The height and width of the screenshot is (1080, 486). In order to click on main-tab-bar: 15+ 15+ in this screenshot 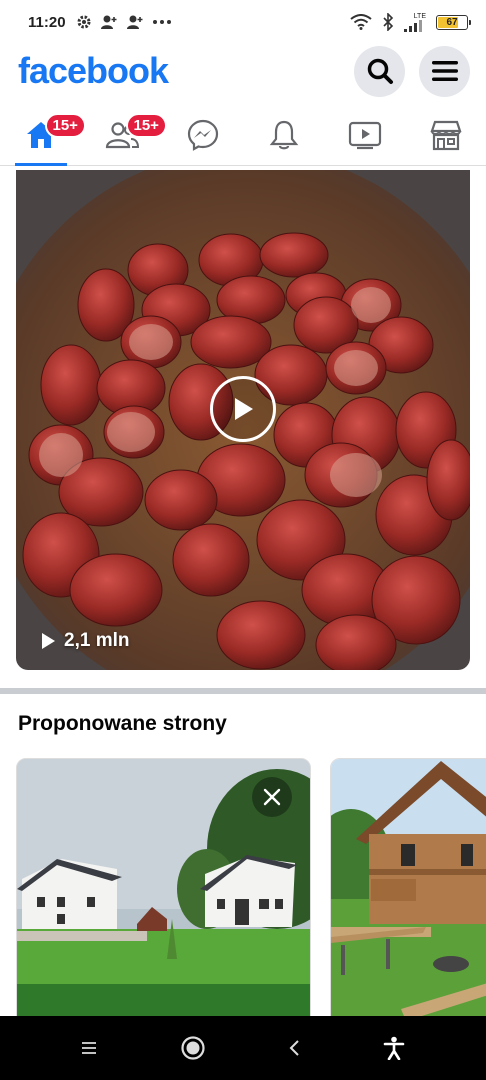, I will do `click(243, 135)`.